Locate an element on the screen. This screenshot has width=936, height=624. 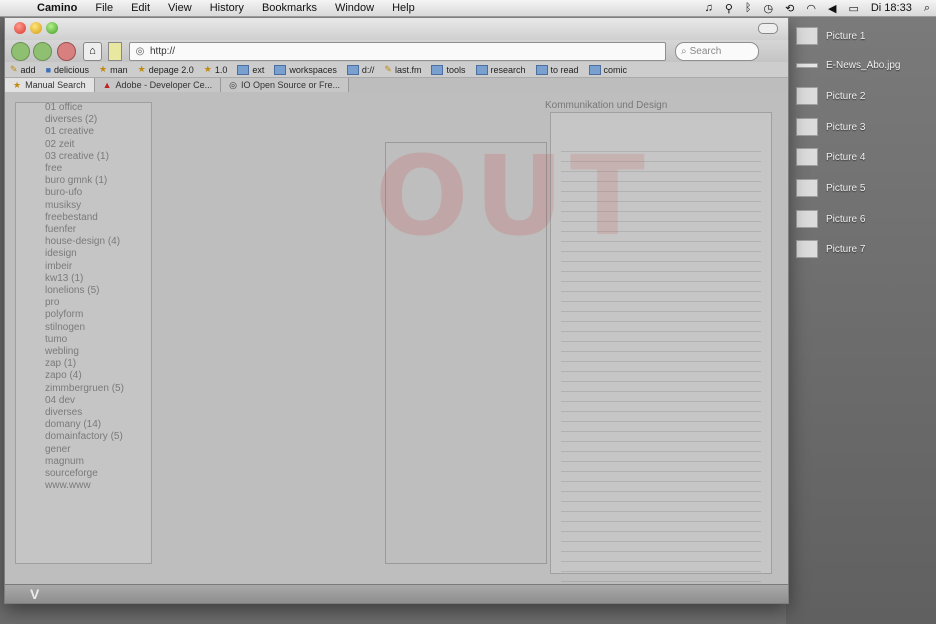
tab-manual-search: ★ Manual Search is located at coordinates (50, 85).